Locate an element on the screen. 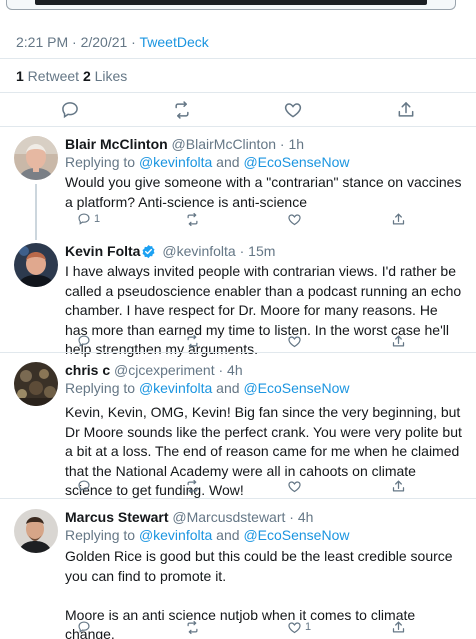 The width and height of the screenshot is (476, 639). tweet-header: chris c @cjcexperiment · 4h is located at coordinates (264, 370).